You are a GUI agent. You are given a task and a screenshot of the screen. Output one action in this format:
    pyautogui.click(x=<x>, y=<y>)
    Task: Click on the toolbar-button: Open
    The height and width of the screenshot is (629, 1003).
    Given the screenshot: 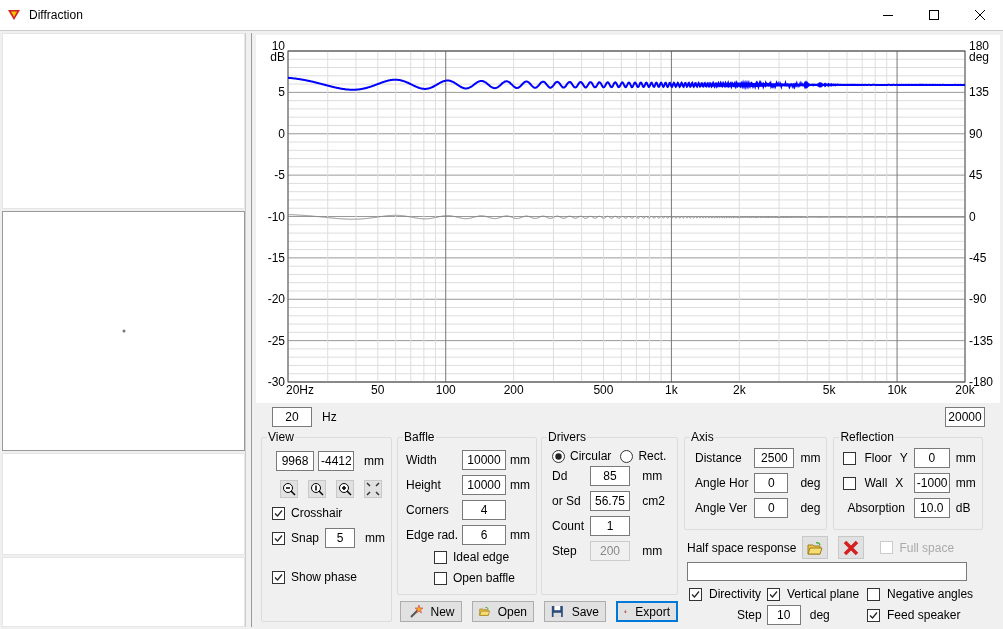 What is the action you would take?
    pyautogui.click(x=503, y=611)
    